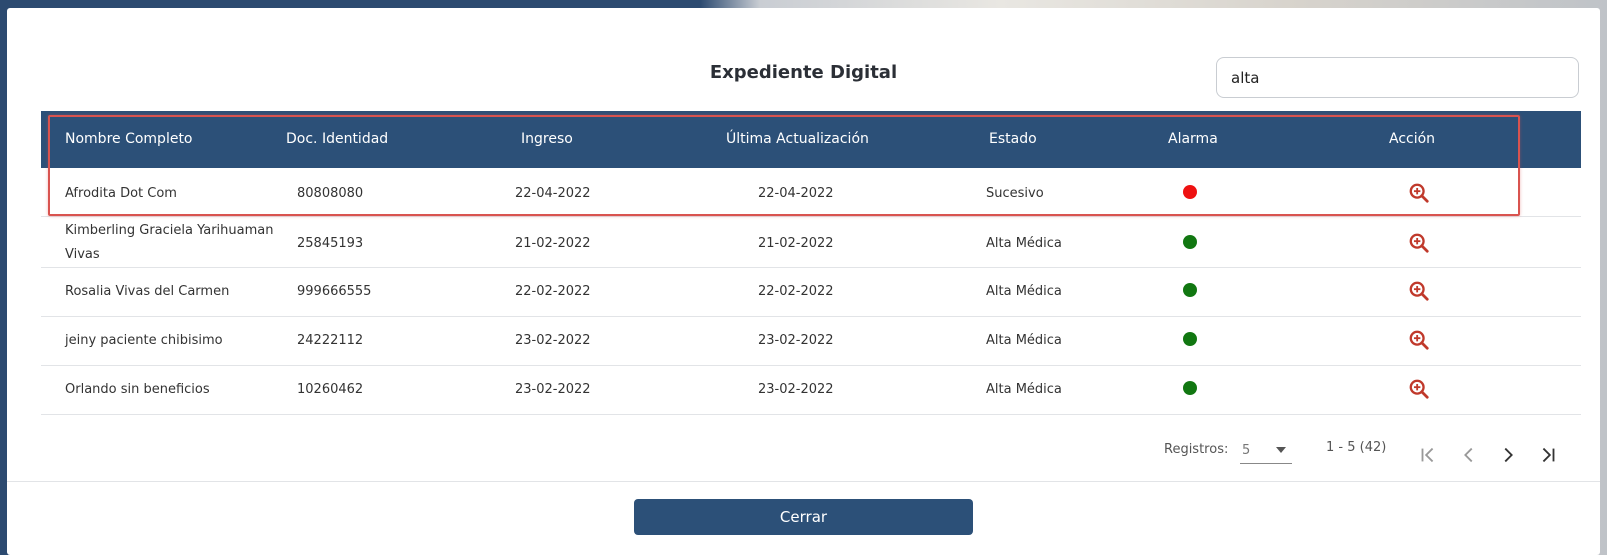 This screenshot has height=555, width=1607. Describe the element at coordinates (553, 243) in the screenshot. I see `cell-ingreso: 21-02-2022` at that location.